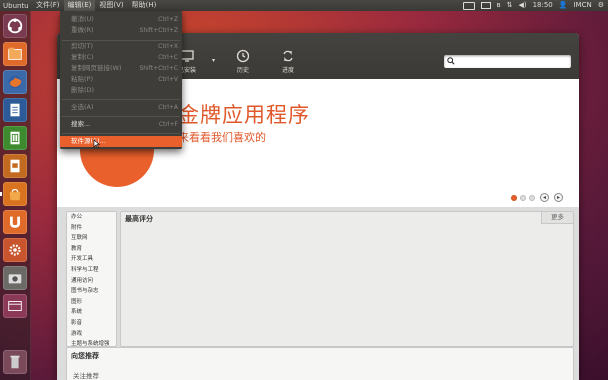 The image size is (608, 380). I want to click on impress-icon, so click(15, 166).